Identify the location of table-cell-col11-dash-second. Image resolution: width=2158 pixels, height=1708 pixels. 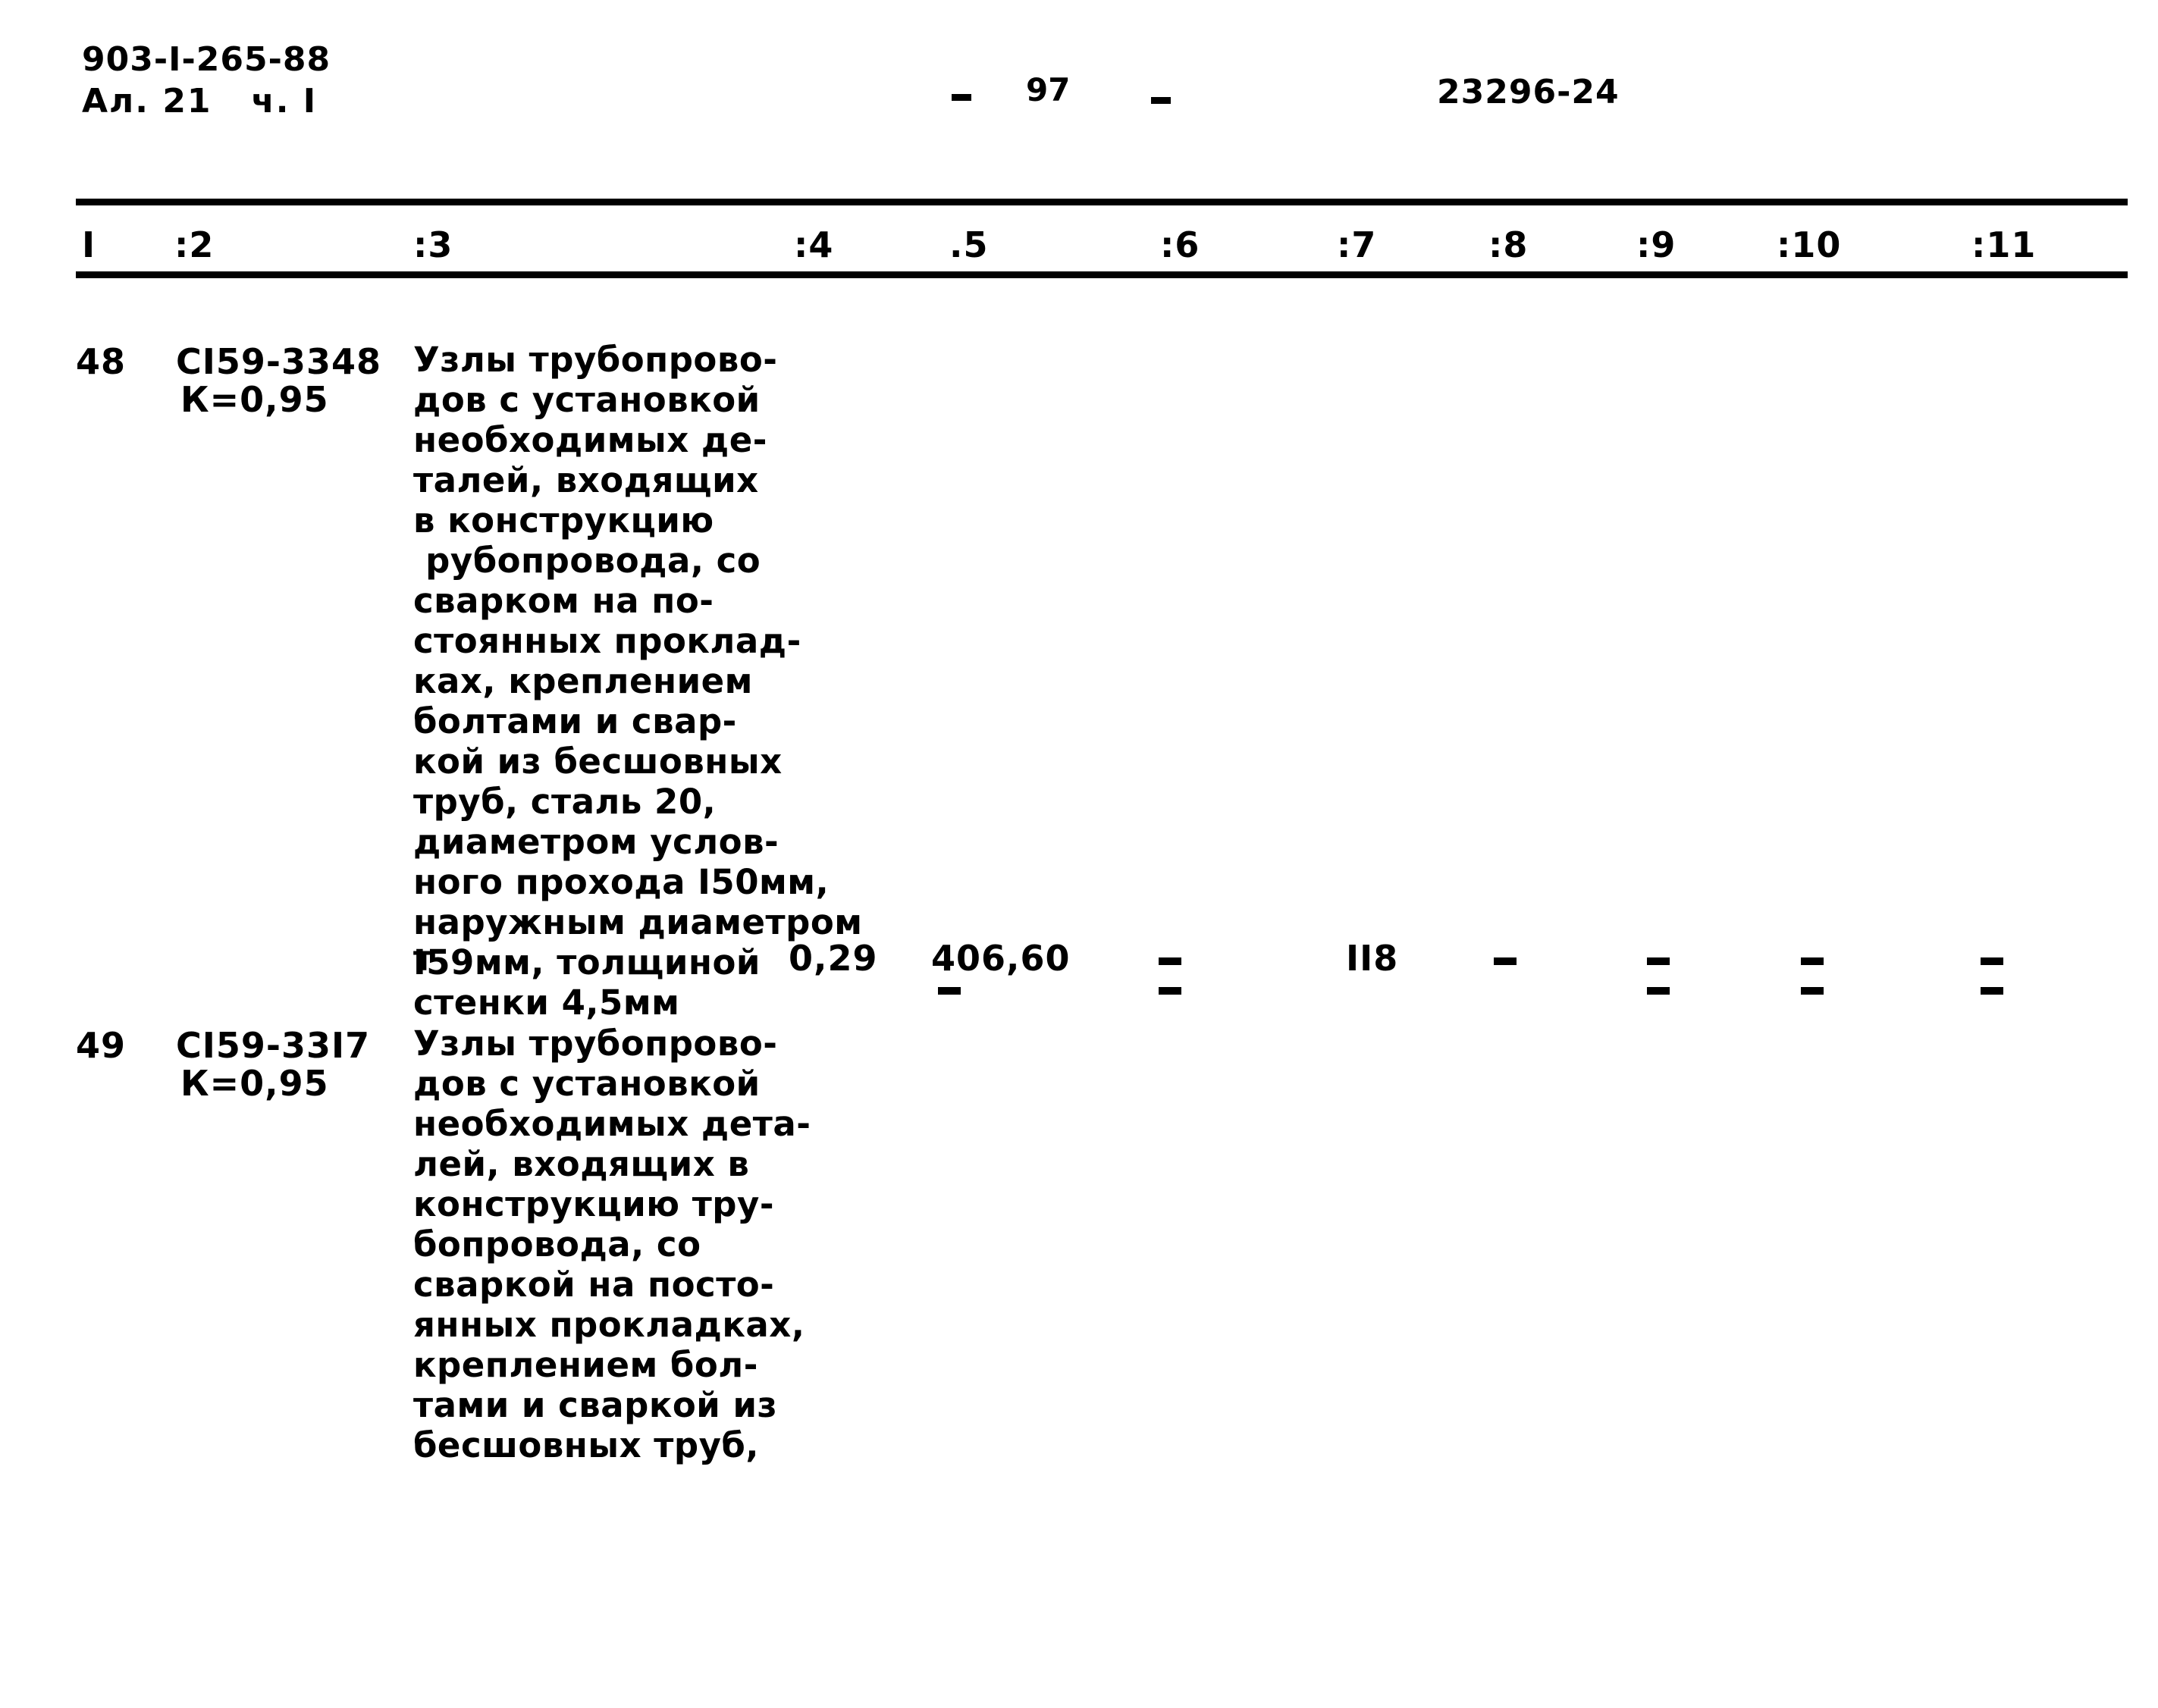
(1992, 991).